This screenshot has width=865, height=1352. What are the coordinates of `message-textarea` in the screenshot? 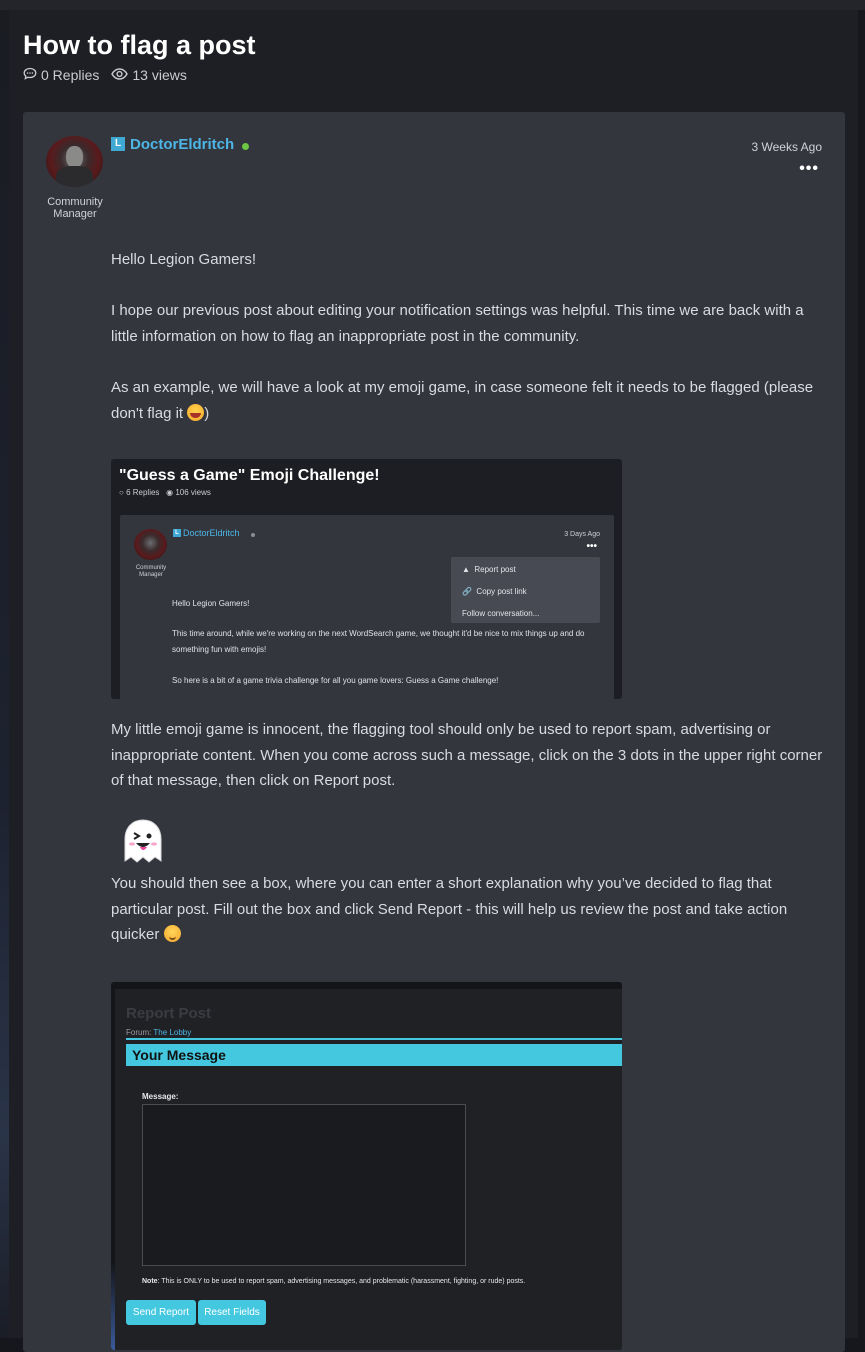 It's located at (304, 1185).